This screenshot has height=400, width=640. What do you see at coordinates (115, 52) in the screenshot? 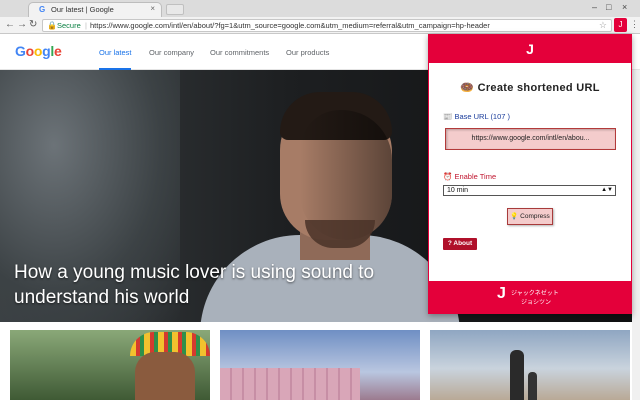
I see `nav-our-latest: Our latest` at bounding box center [115, 52].